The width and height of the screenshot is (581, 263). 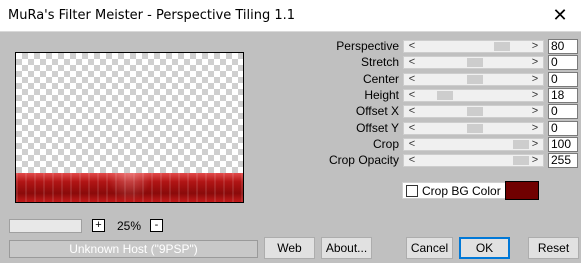 I want to click on preview-tiled-floor, so click(x=129, y=187).